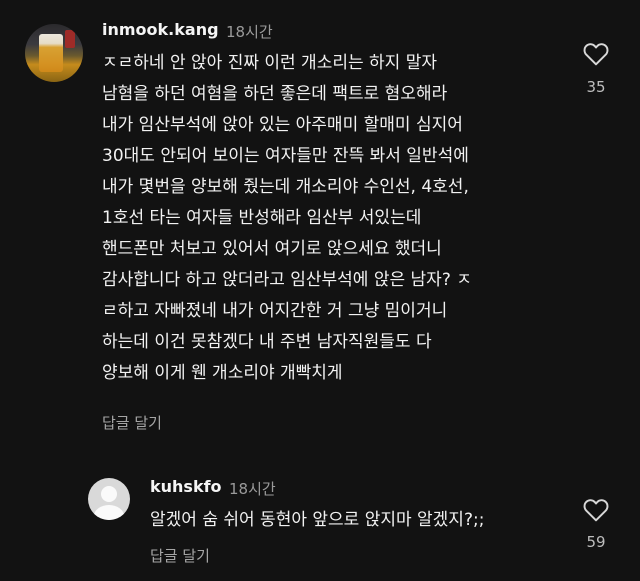 The width and height of the screenshot is (640, 581). I want to click on comment-line: 30대도 안되어 보이는 여자들만 잔뜩 봐서 일반석에, so click(285, 156).